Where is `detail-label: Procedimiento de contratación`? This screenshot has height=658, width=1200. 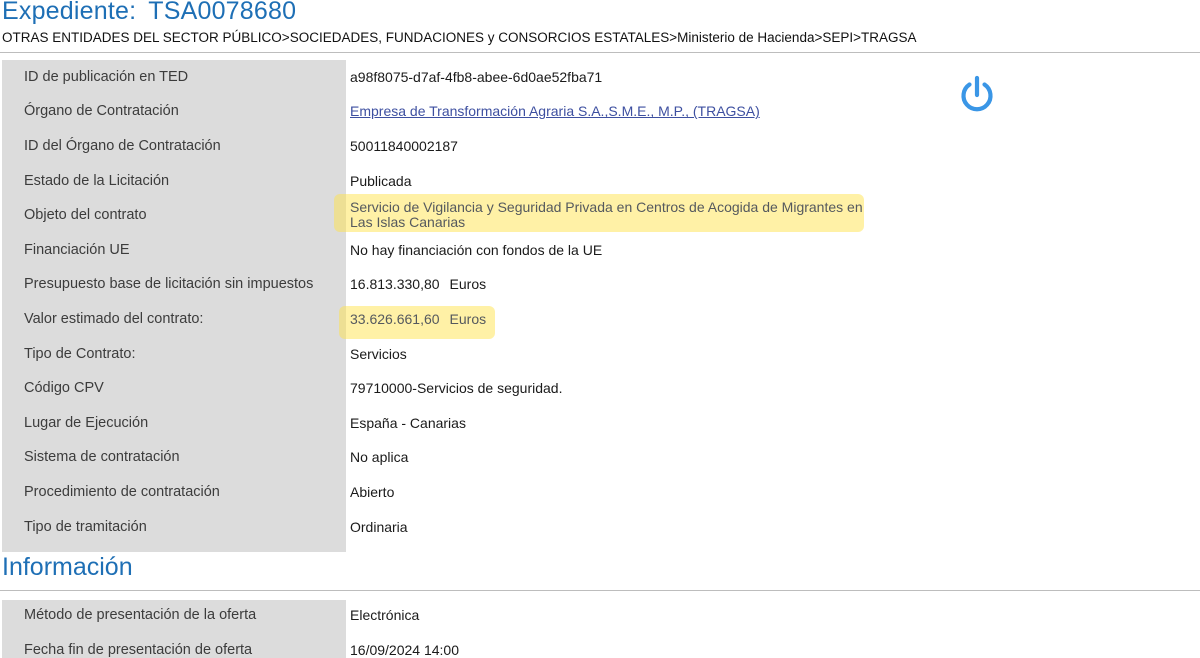
detail-label: Procedimiento de contratación is located at coordinates (122, 491).